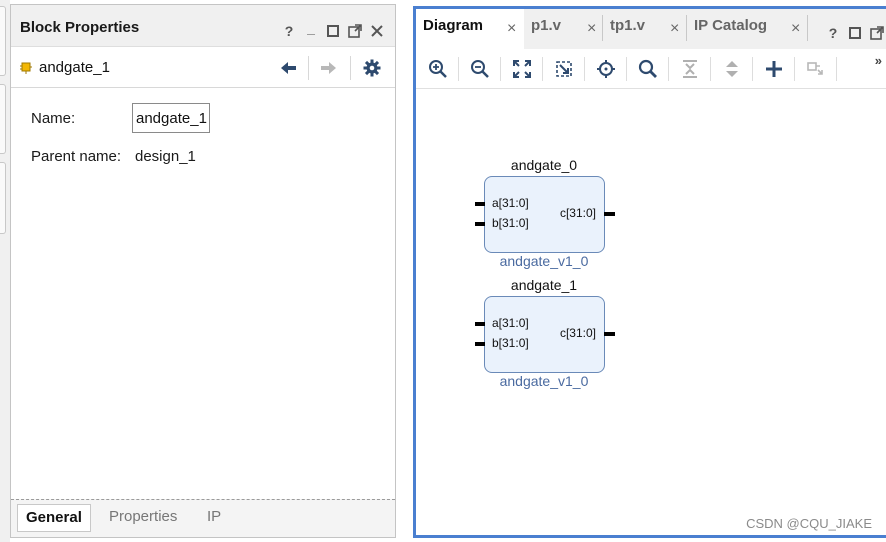 The width and height of the screenshot is (886, 542). Describe the element at coordinates (522, 69) in the screenshot. I see `zoom-fit-icon` at that location.